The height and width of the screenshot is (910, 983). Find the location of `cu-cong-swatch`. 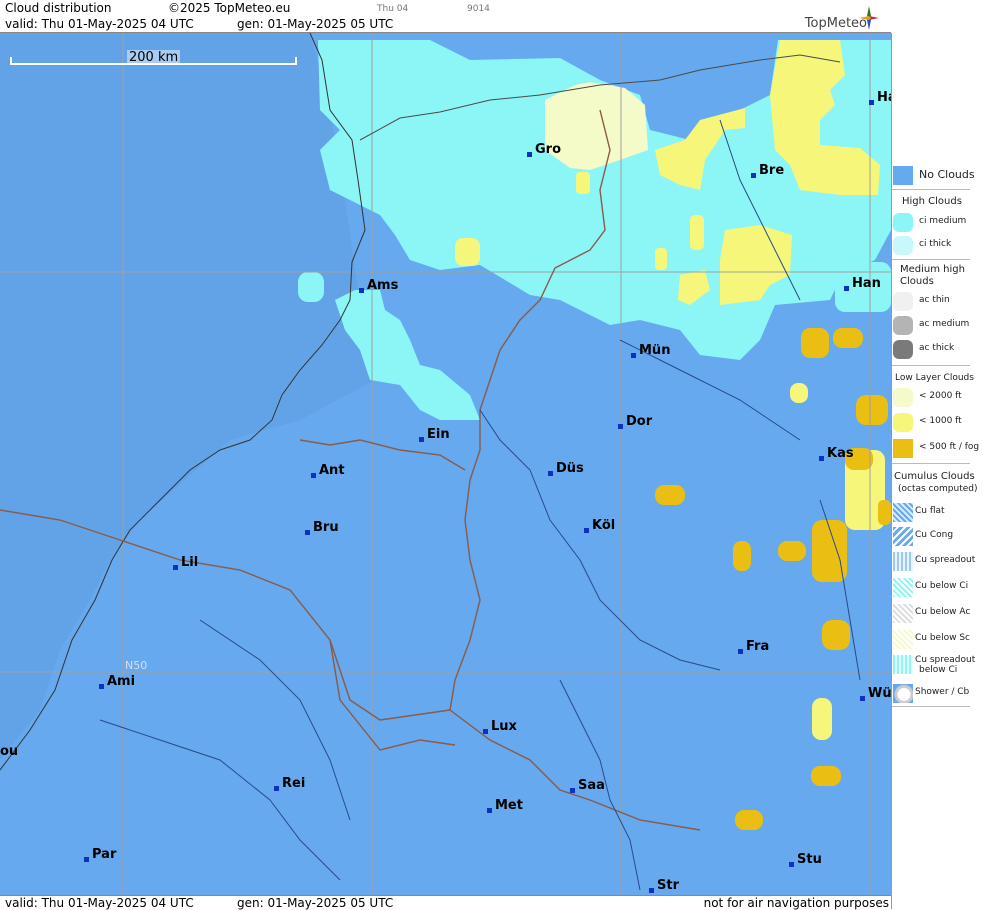

cu-cong-swatch is located at coordinates (903, 536).